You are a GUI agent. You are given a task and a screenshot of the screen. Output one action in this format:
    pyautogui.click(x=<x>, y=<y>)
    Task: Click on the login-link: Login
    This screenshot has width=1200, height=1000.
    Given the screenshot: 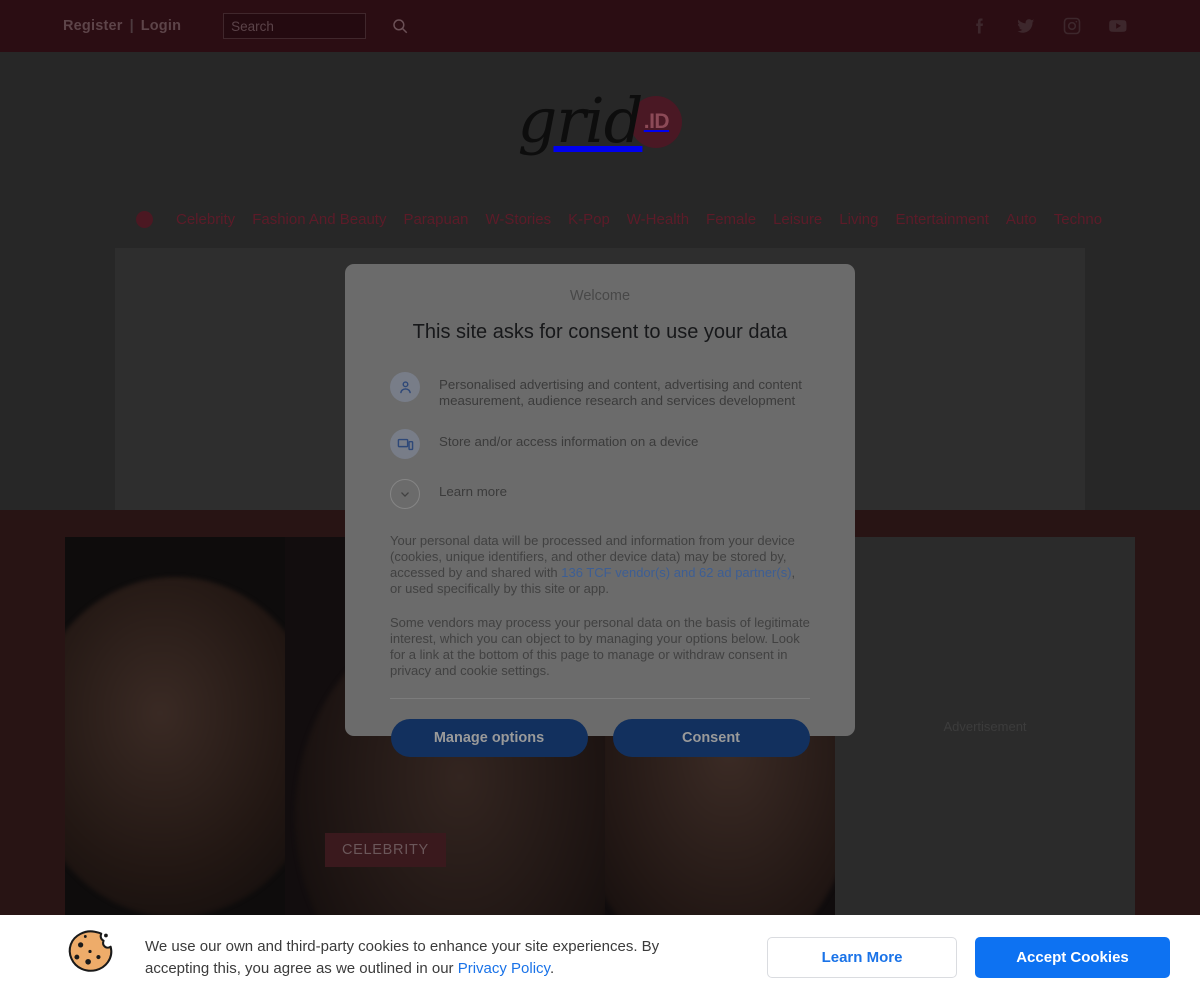 What is the action you would take?
    pyautogui.click(x=161, y=26)
    